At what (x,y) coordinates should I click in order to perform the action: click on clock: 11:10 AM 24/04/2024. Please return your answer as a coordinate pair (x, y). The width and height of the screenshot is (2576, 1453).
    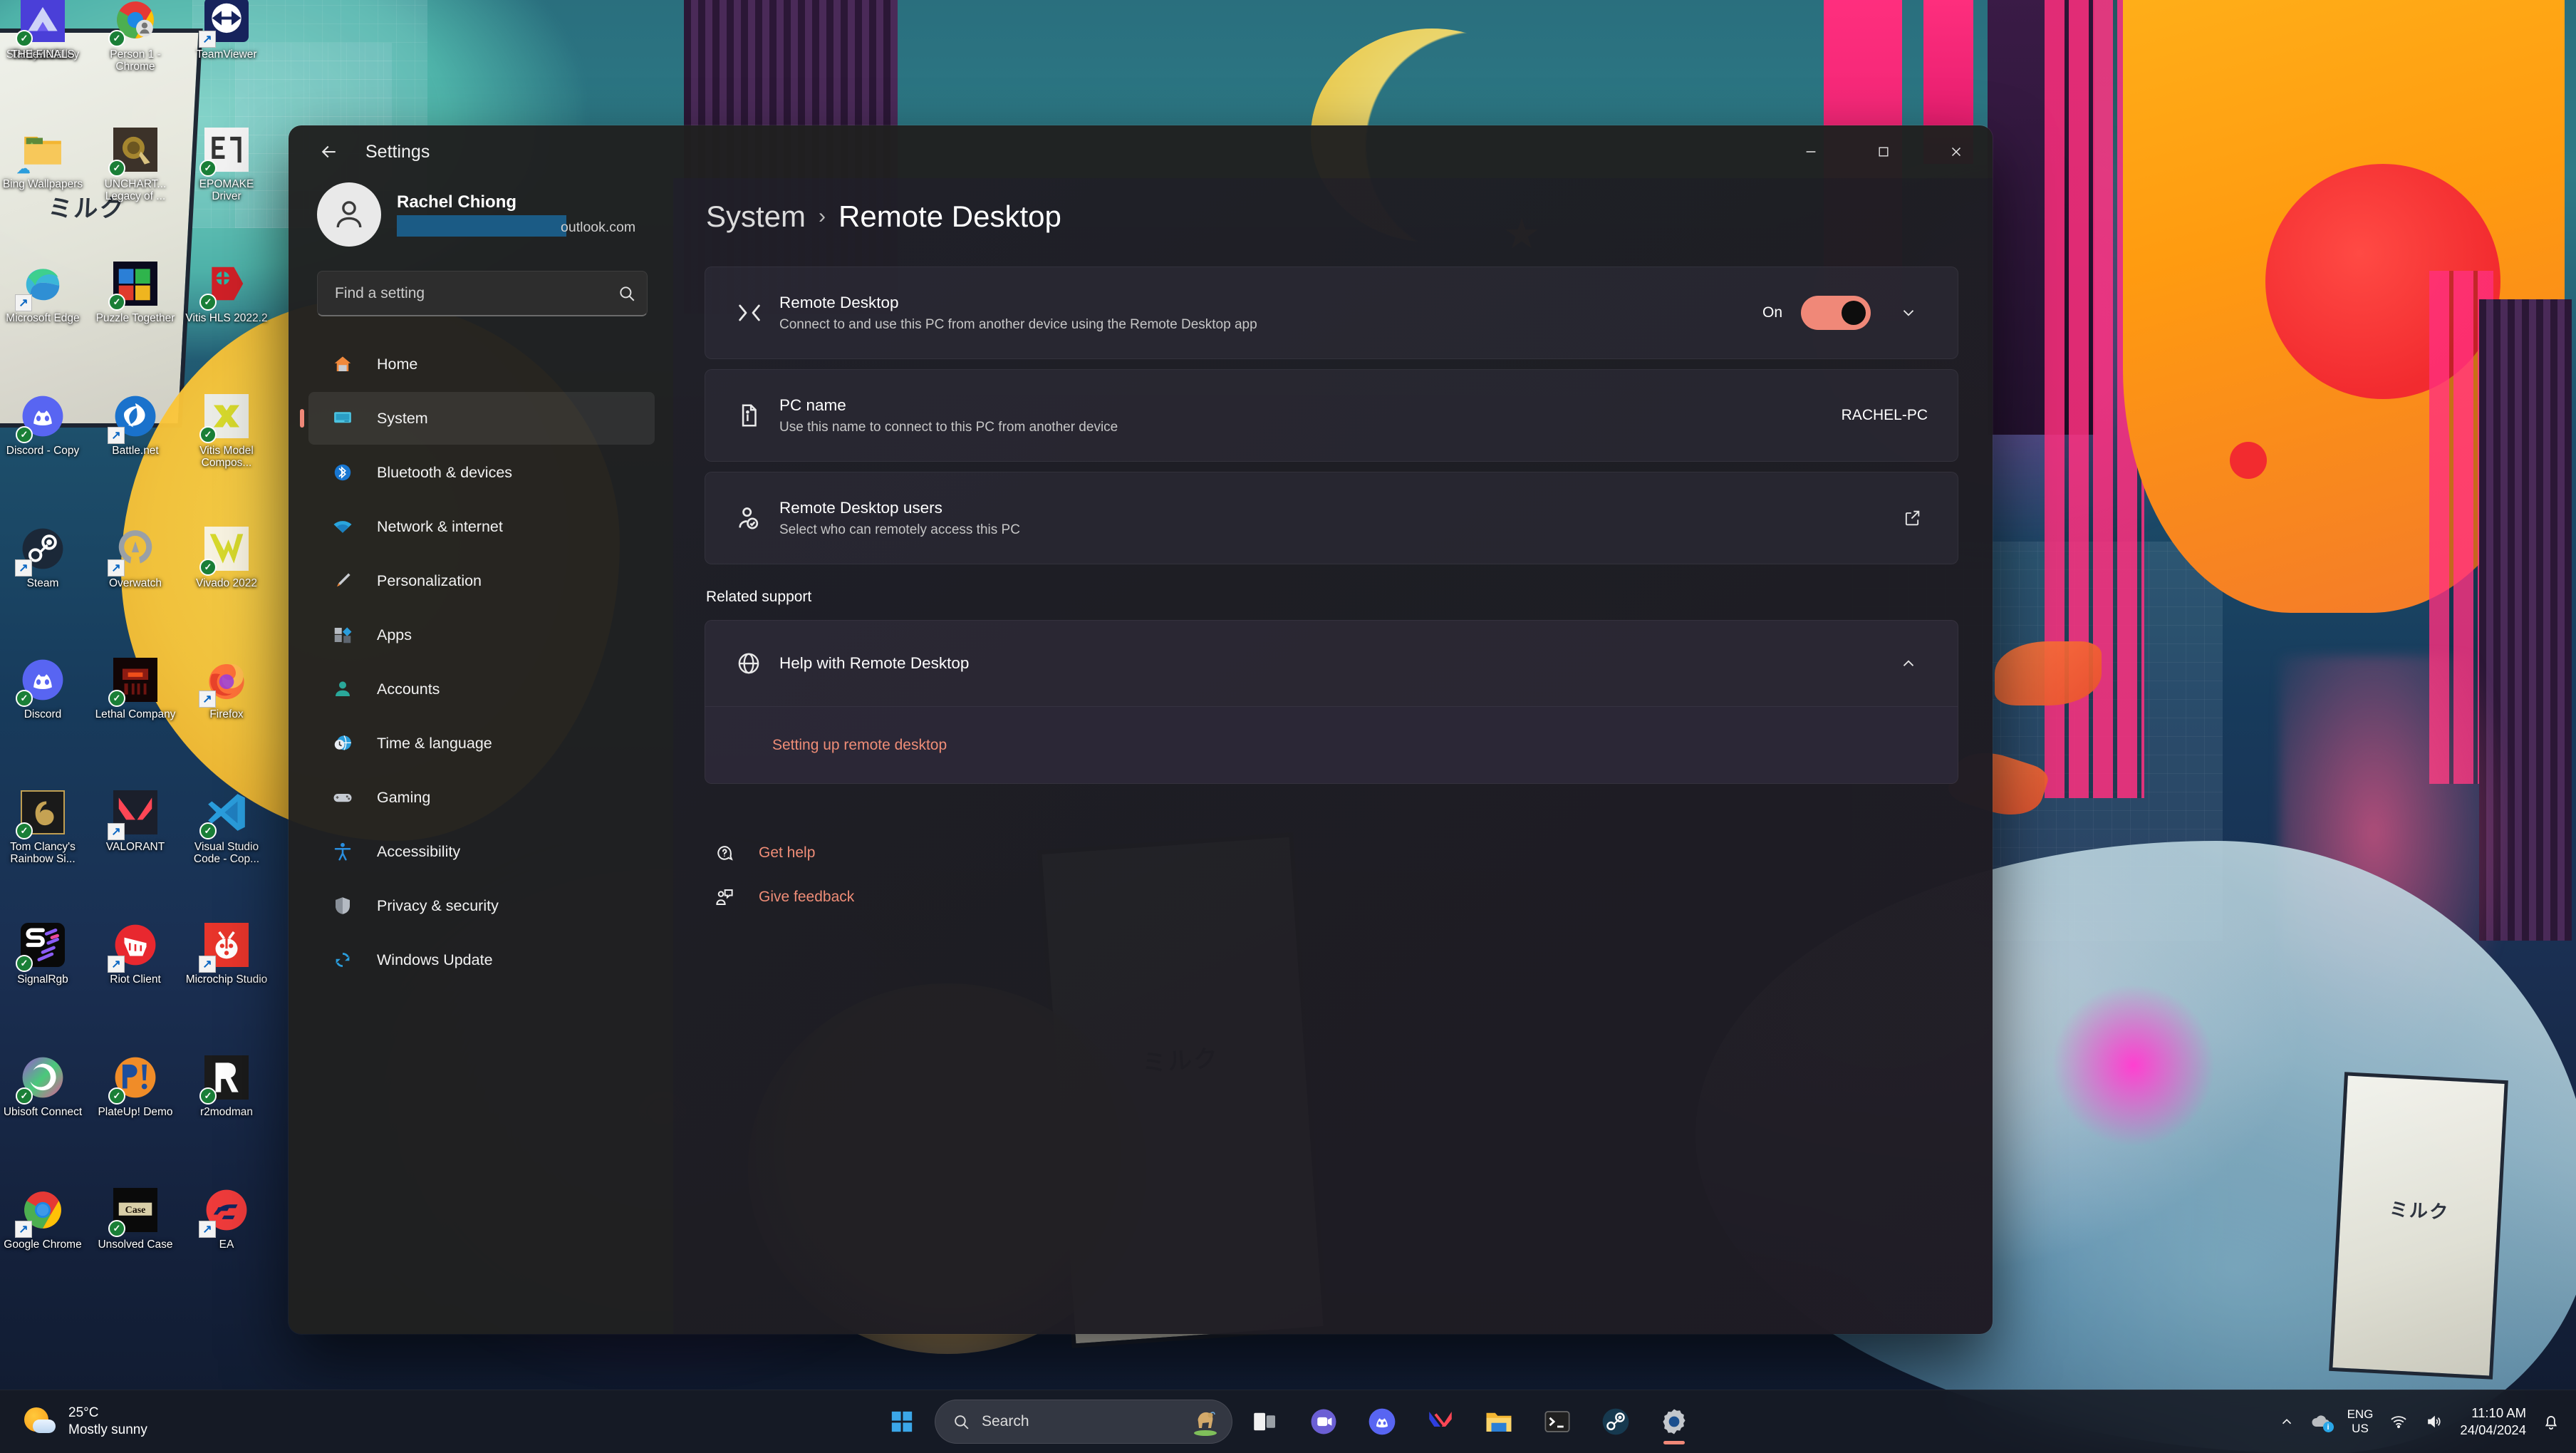
    Looking at the image, I should click on (2493, 1422).